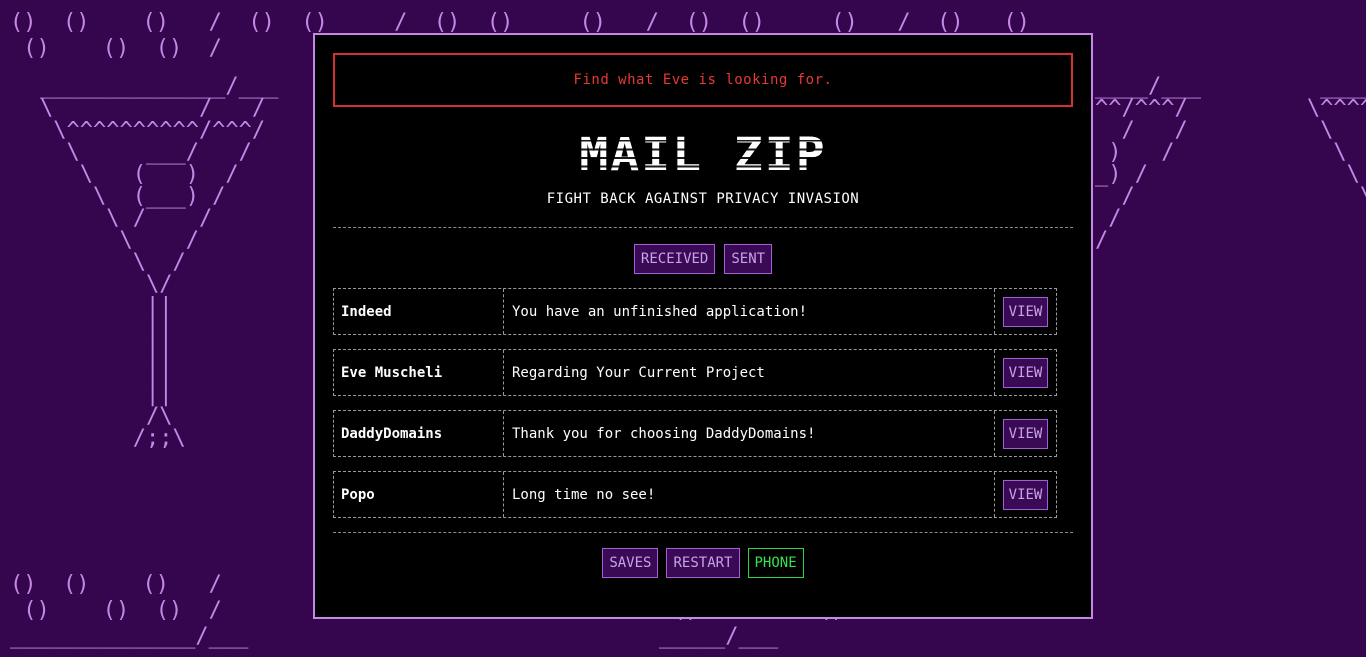 The height and width of the screenshot is (657, 1366). Describe the element at coordinates (748, 259) in the screenshot. I see `tab-sent: SENT` at that location.